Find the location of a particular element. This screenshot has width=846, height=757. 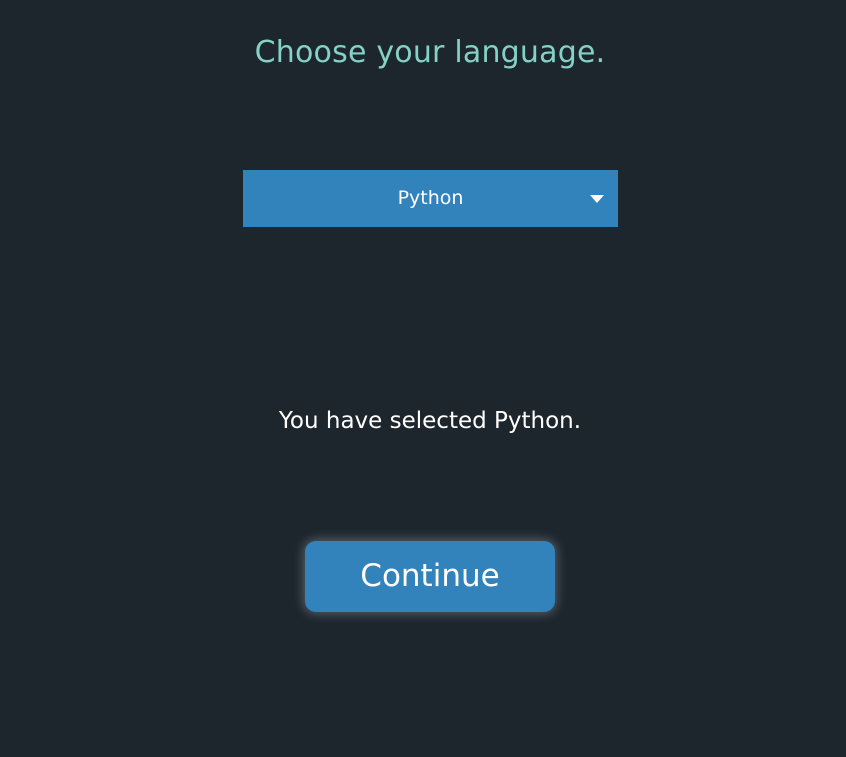

selection-message: You have selected Python. is located at coordinates (430, 421).